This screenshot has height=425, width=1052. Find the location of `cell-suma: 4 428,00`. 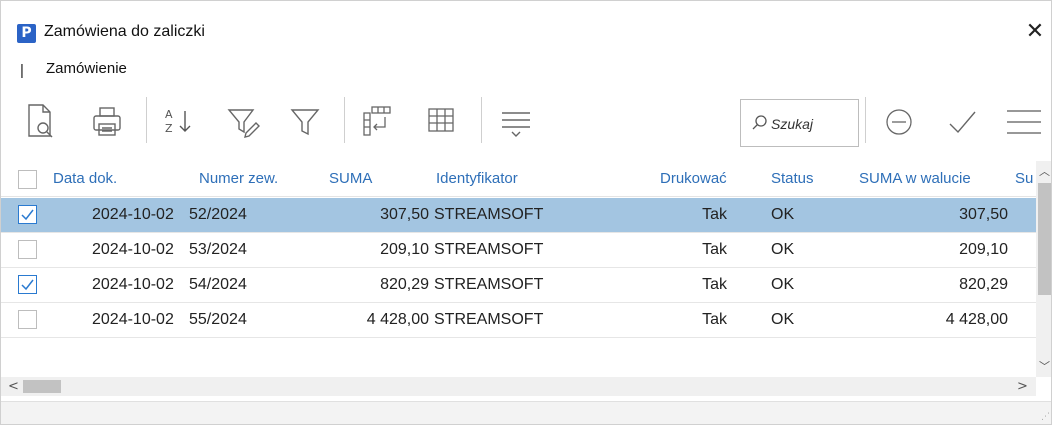

cell-suma: 4 428,00 is located at coordinates (397, 319).